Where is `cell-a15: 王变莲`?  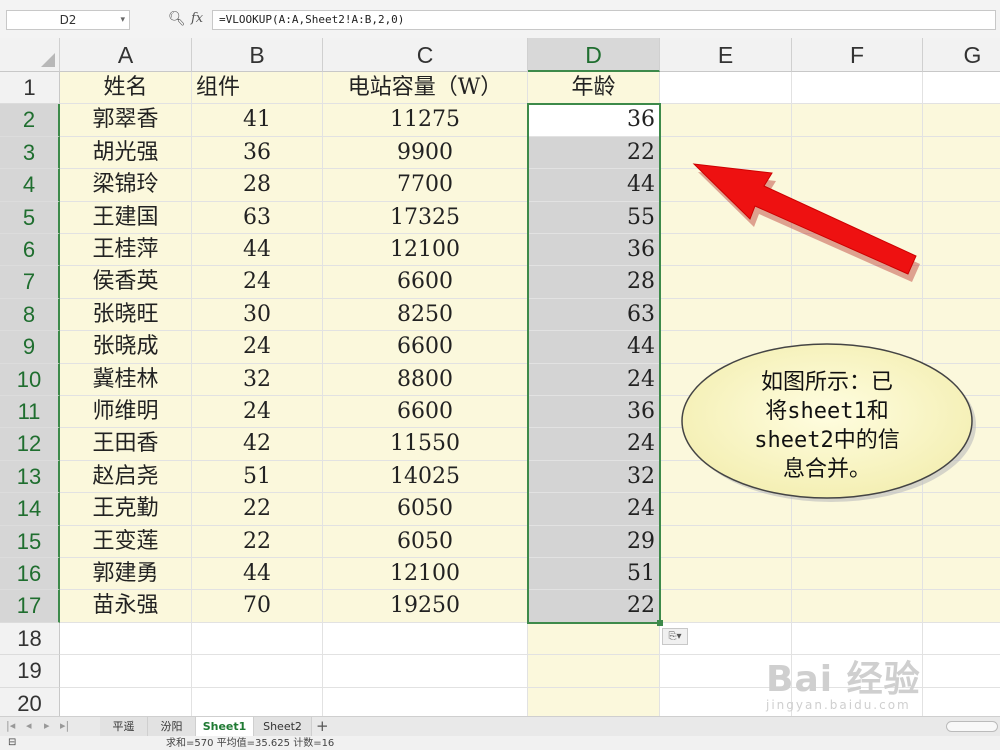 cell-a15: 王变莲 is located at coordinates (126, 541).